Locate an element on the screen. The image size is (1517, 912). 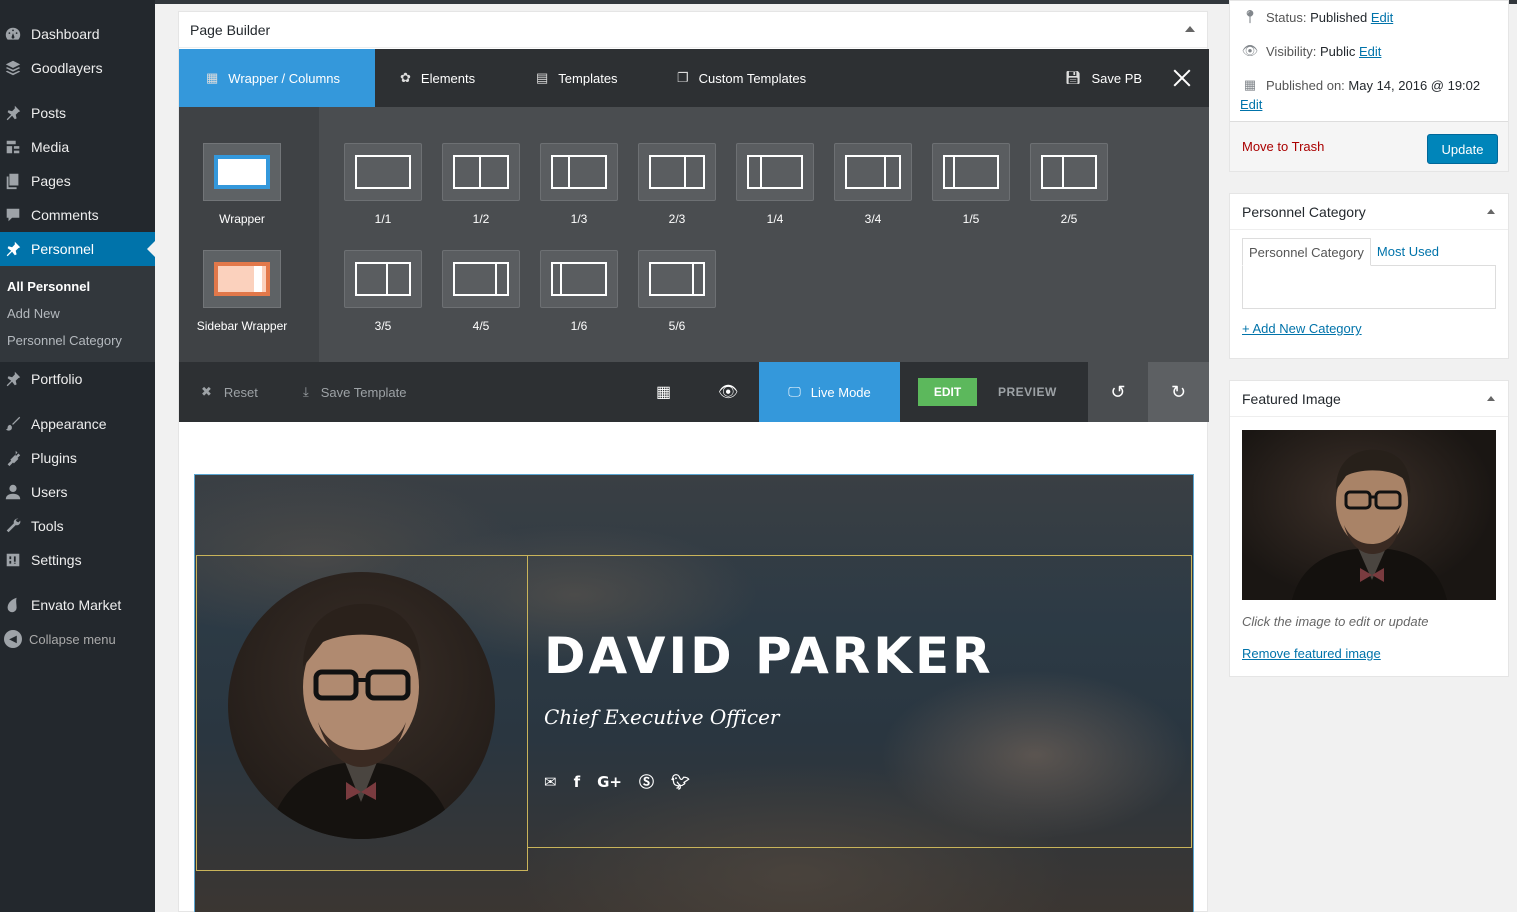
sidebar-item-personnel: Personnel is located at coordinates (77, 249).